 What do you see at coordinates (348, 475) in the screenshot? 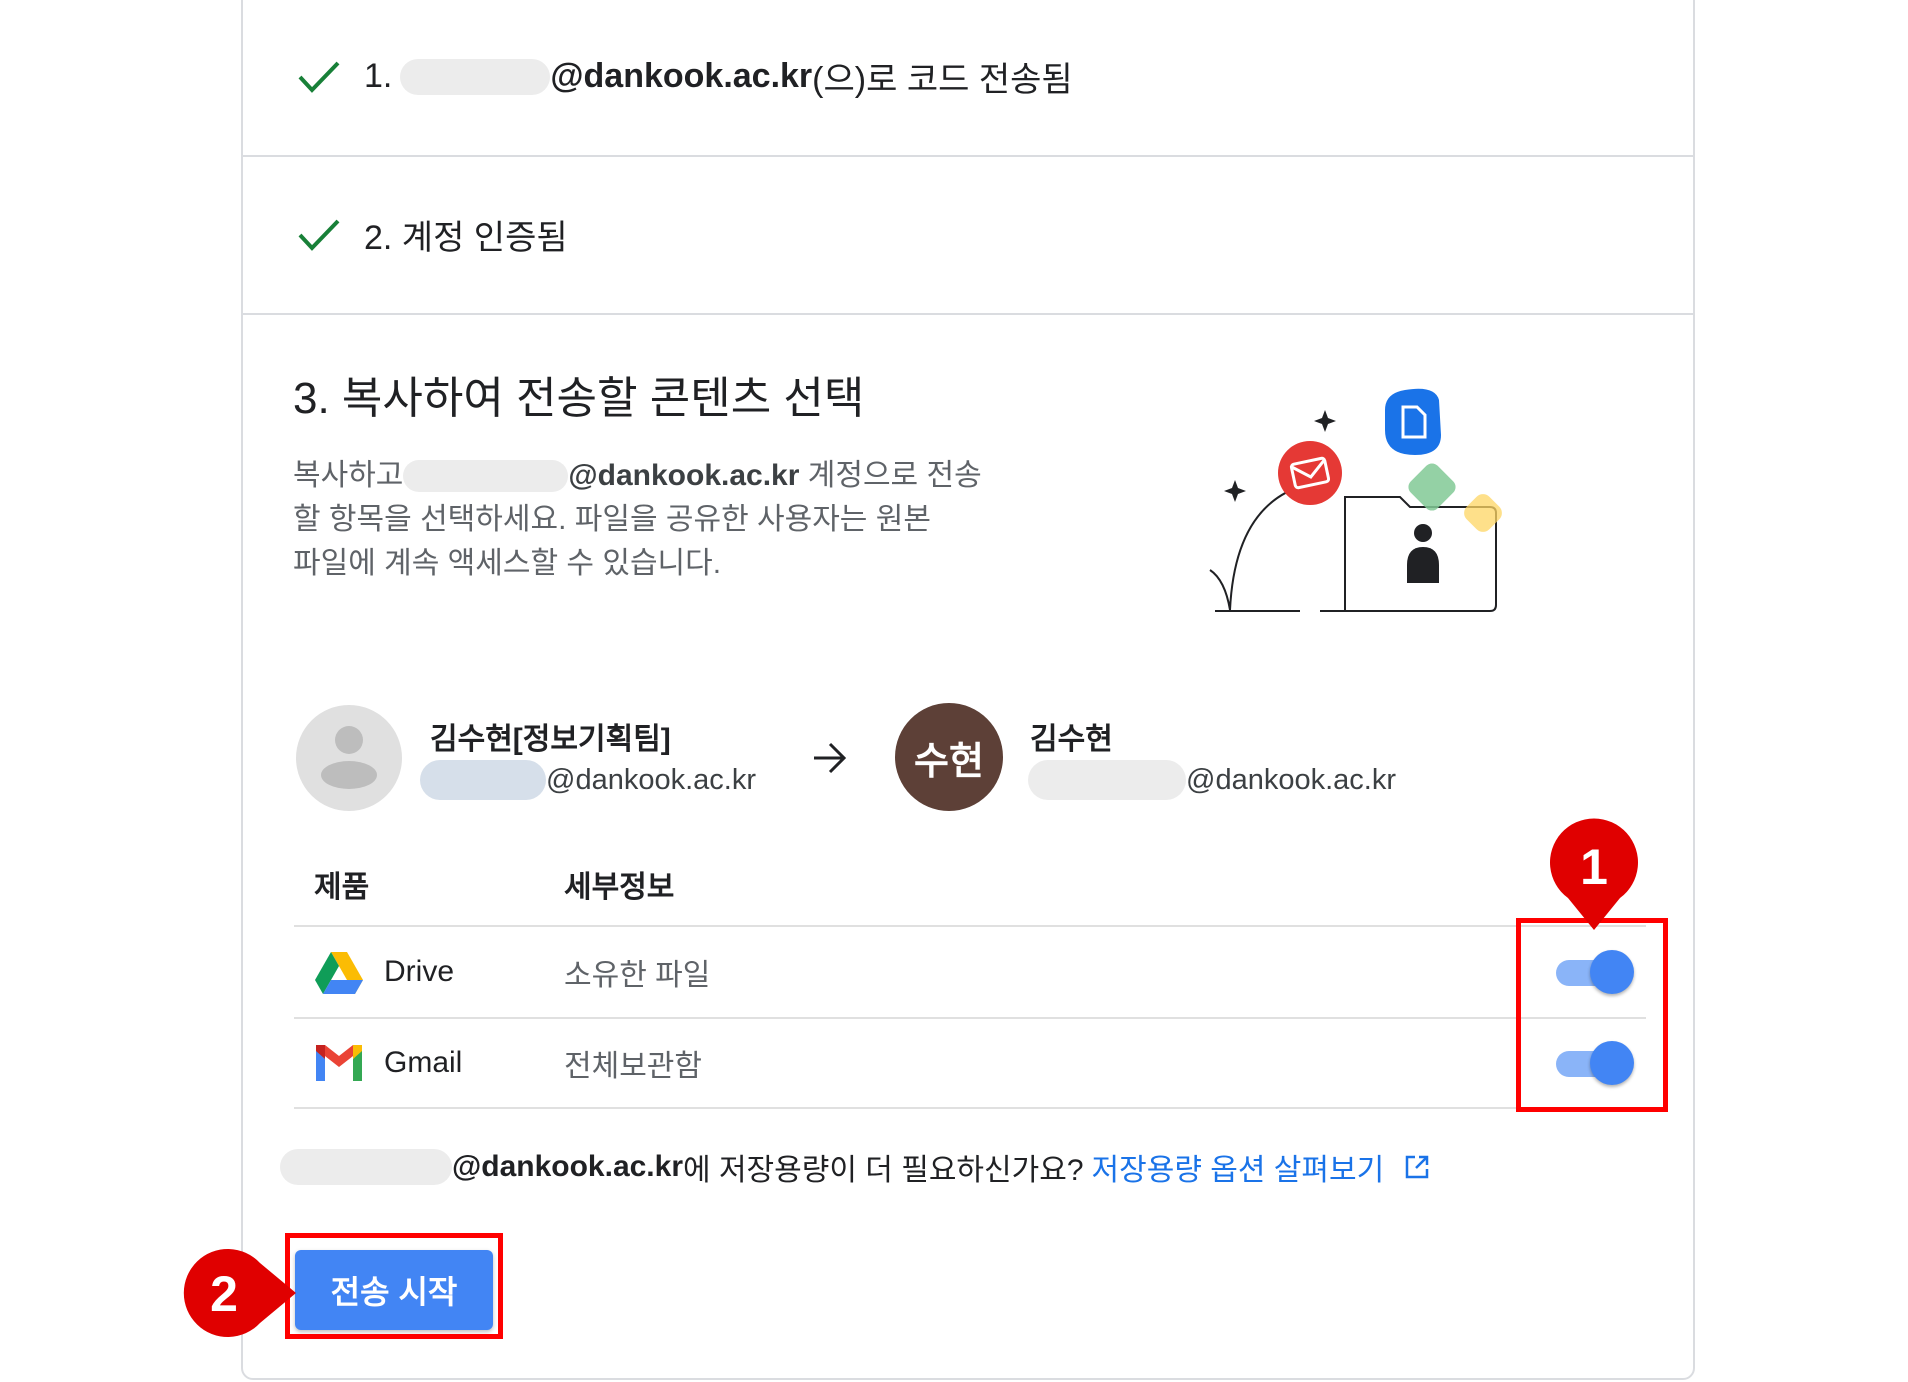
I see `desc-prefix: 복사하고` at bounding box center [348, 475].